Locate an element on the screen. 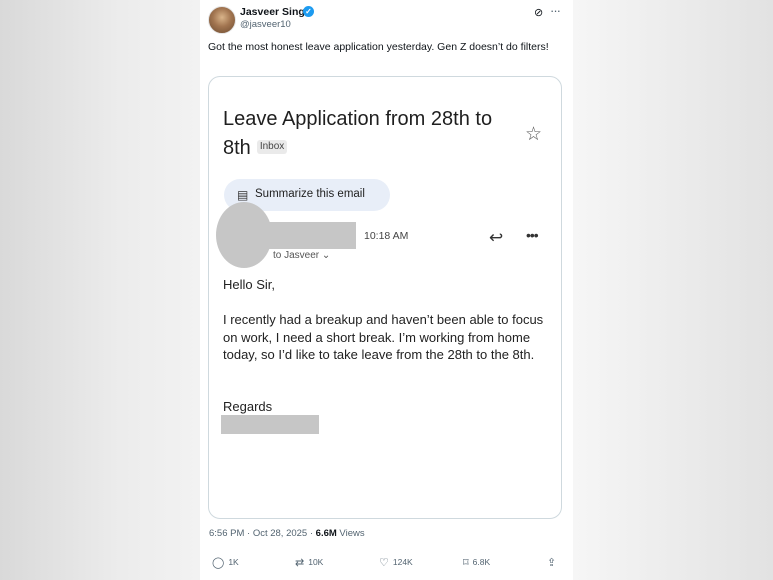  like-button: ♡ 124K is located at coordinates (396, 562).